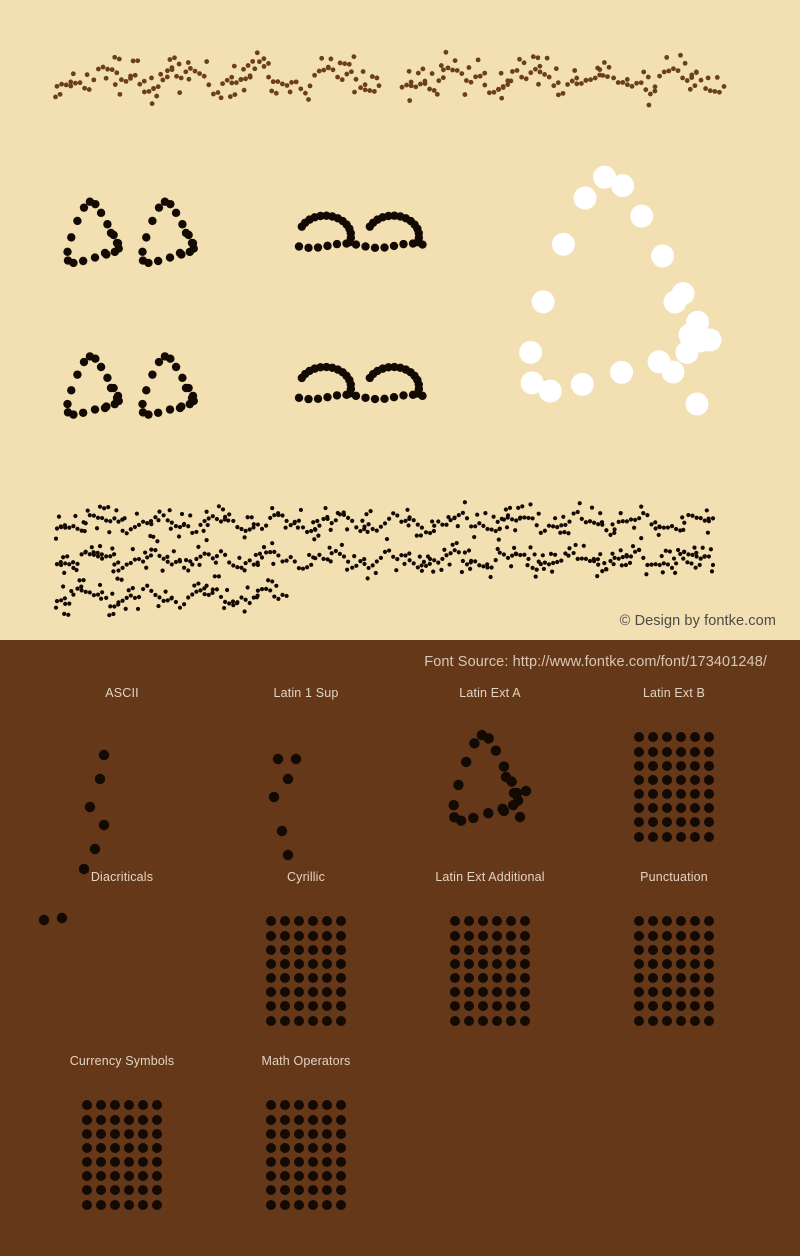 The image size is (800, 1256). I want to click on unicode-block-latin-ext-a: Latin Ext A, so click(490, 776).